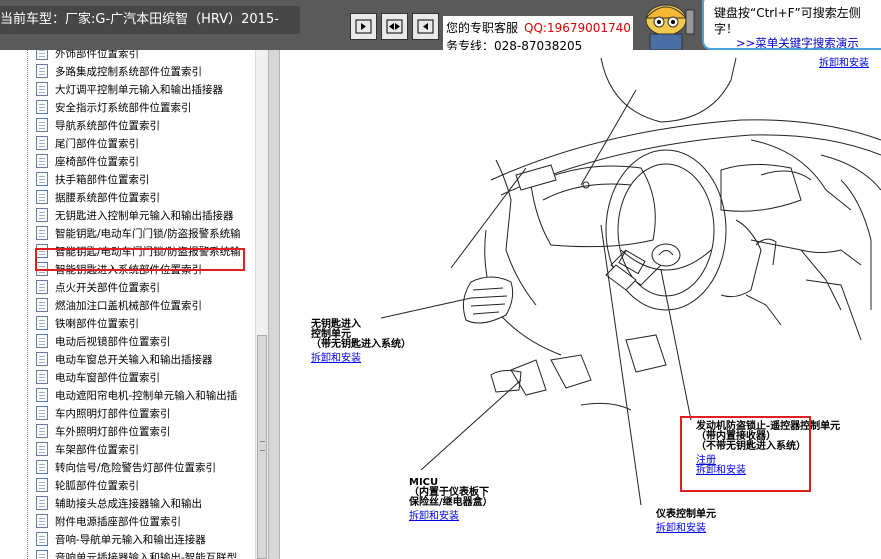 The height and width of the screenshot is (559, 881). I want to click on customer-service-panel: 您的专职客服 QQ:19679001740 务专线：028-87038205, so click(538, 34).